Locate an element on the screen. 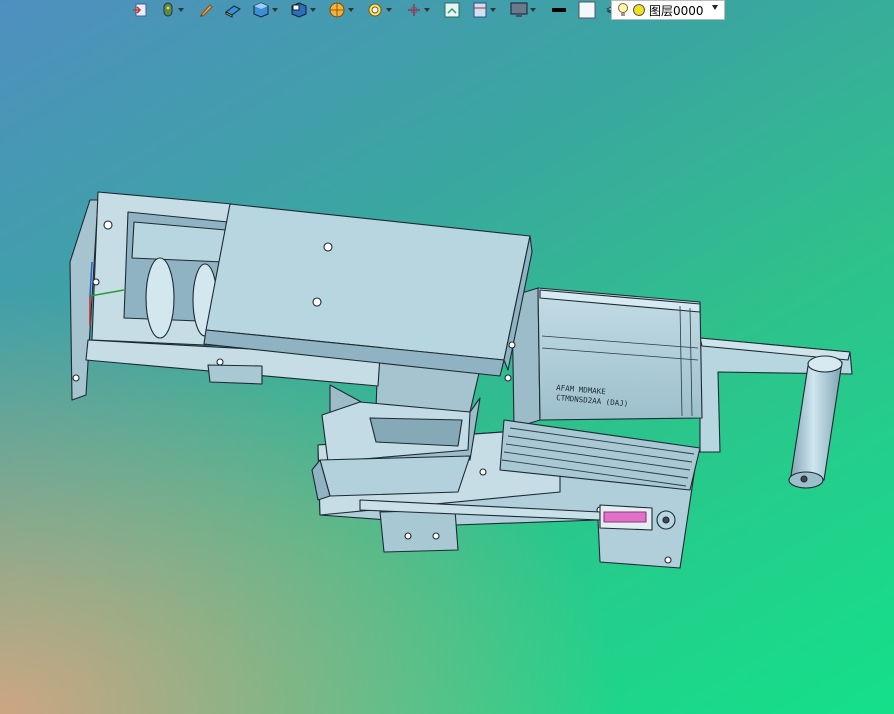 The image size is (894, 714). import-button is located at coordinates (140, 10).